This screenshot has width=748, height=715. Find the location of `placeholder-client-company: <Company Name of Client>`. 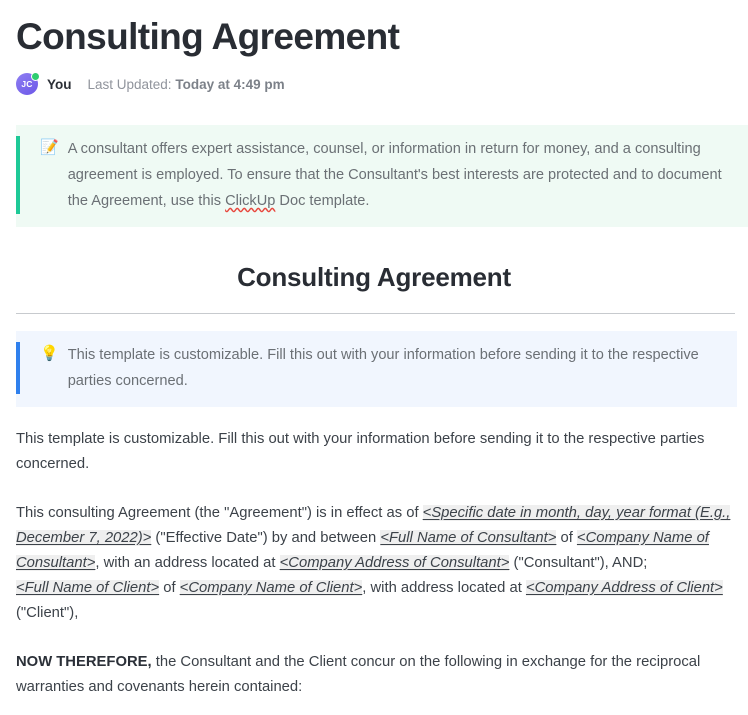

placeholder-client-company: <Company Name of Client> is located at coordinates (271, 588).